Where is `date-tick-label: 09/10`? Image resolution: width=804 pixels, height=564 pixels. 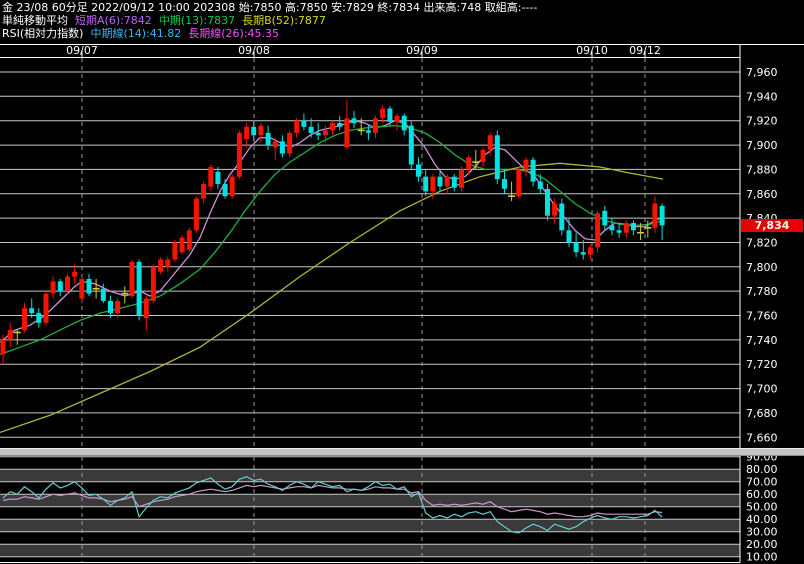 date-tick-label: 09/10 is located at coordinates (592, 50).